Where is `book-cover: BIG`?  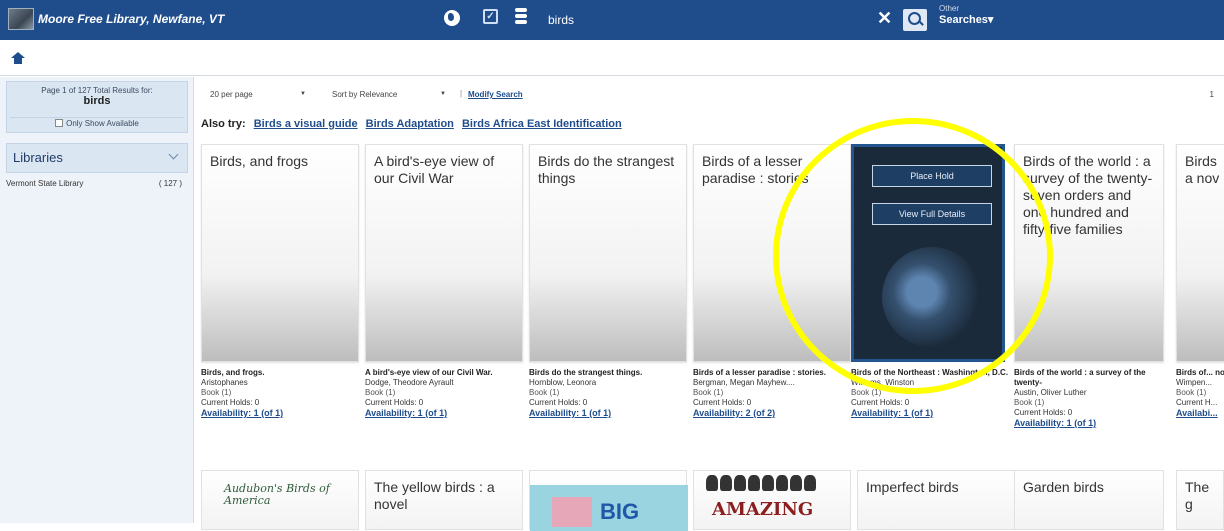 book-cover: BIG is located at coordinates (608, 500).